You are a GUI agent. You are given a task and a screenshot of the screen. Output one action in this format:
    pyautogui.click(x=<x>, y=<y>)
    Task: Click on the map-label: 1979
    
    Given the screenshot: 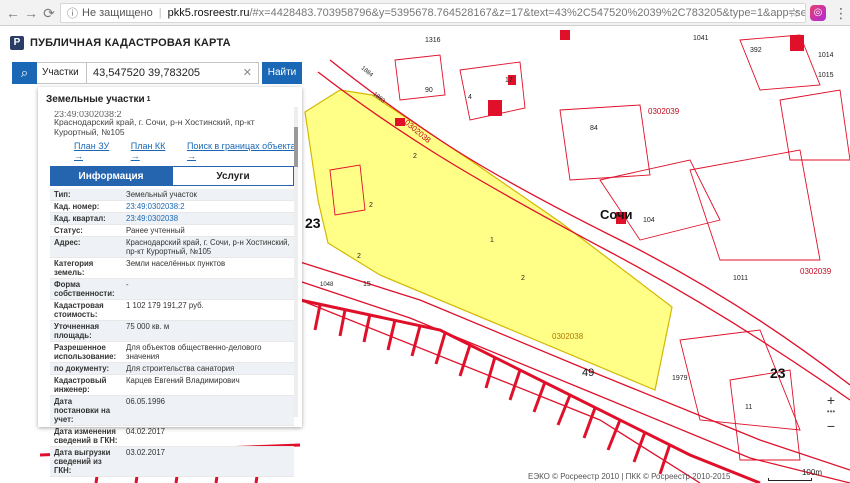 What is the action you would take?
    pyautogui.click(x=680, y=378)
    